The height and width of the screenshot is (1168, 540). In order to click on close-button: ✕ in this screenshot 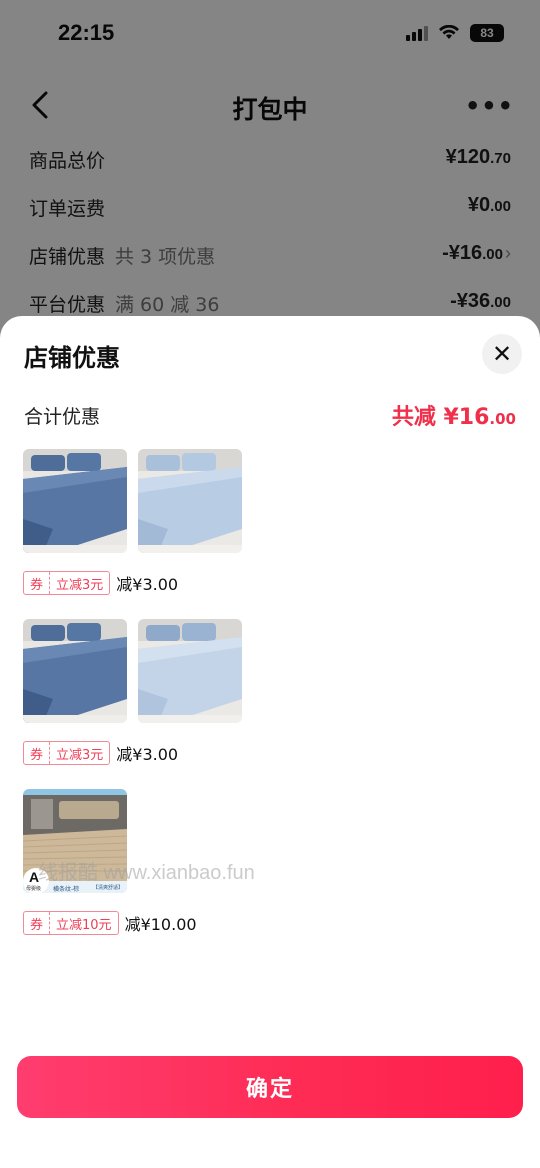, I will do `click(502, 354)`.